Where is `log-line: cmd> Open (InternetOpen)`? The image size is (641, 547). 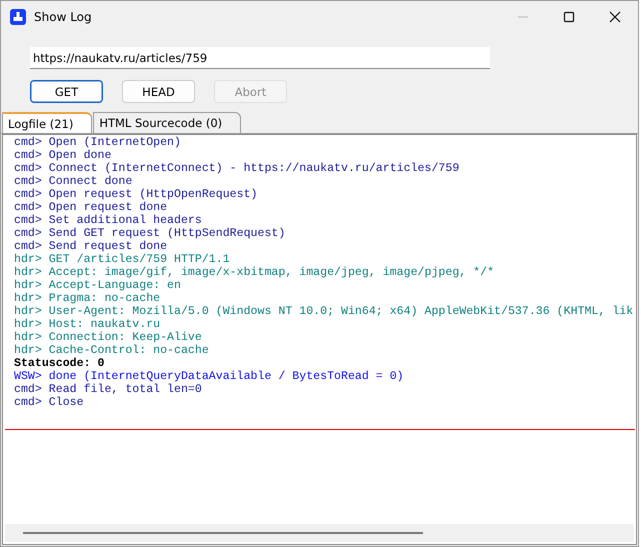
log-line: cmd> Open (InternetOpen) is located at coordinates (98, 142).